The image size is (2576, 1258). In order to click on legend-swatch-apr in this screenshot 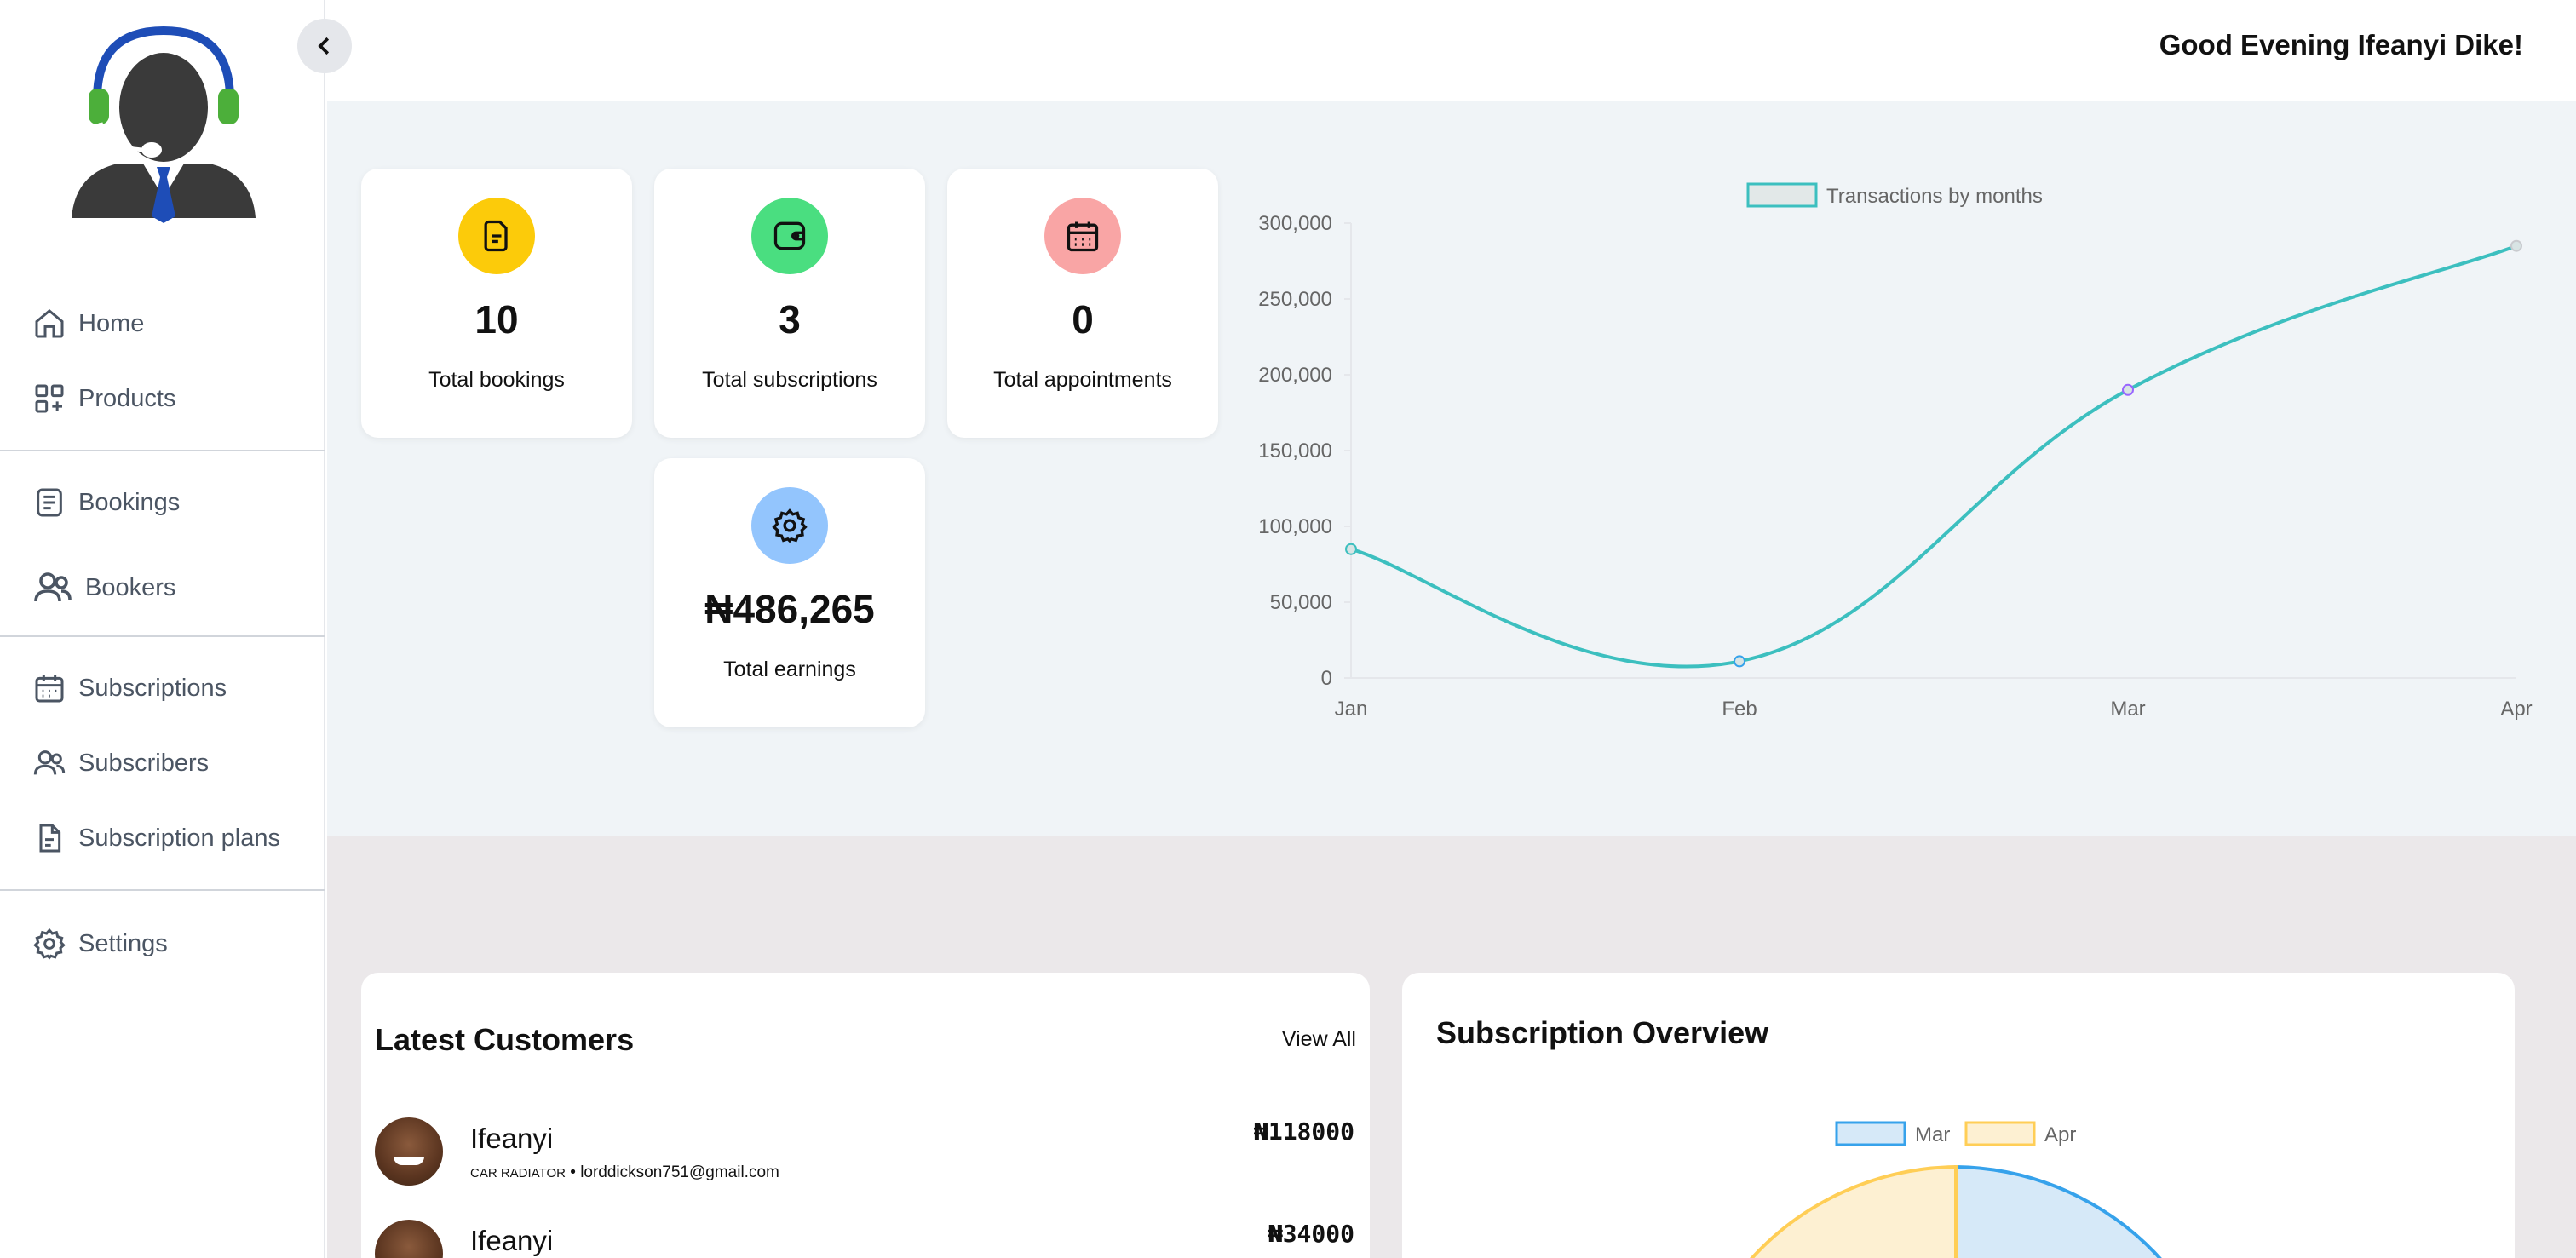, I will do `click(2000, 1133)`.